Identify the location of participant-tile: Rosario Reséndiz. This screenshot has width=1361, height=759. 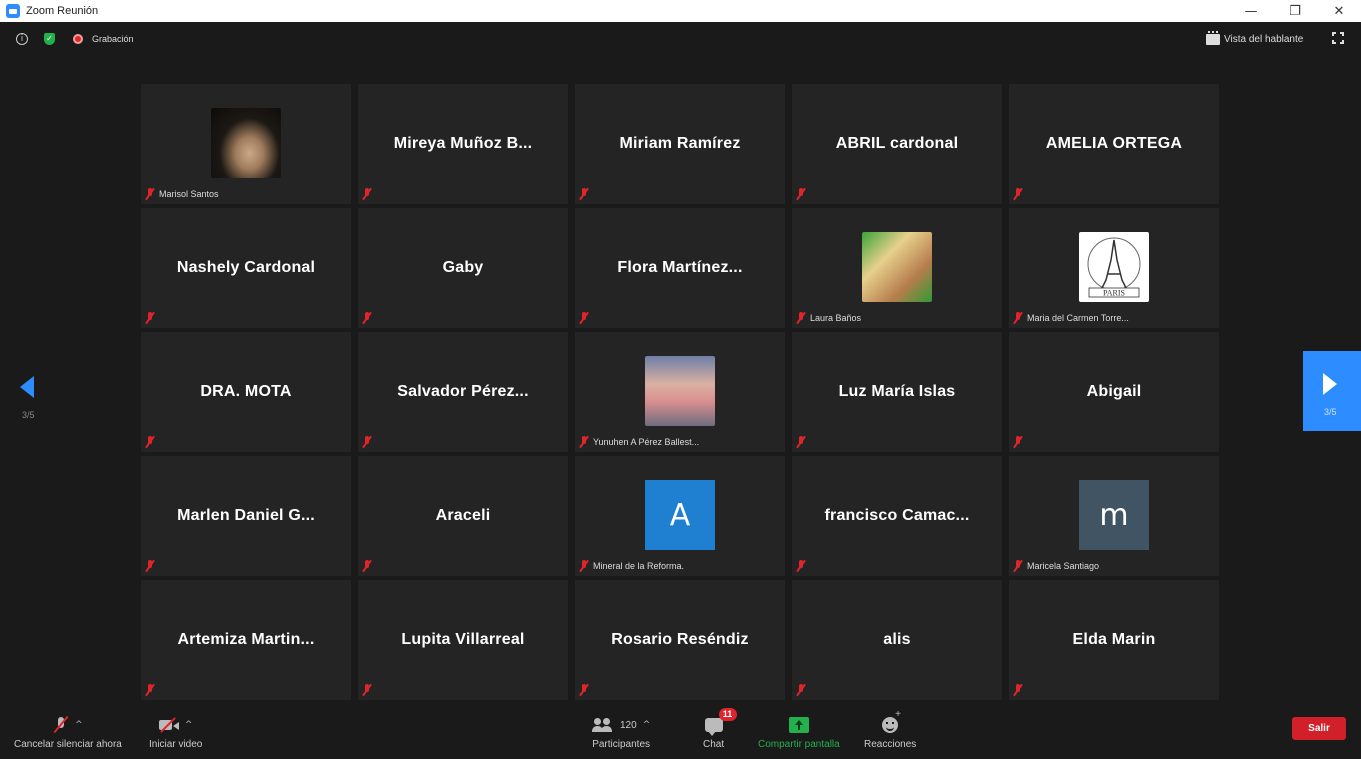
(680, 640).